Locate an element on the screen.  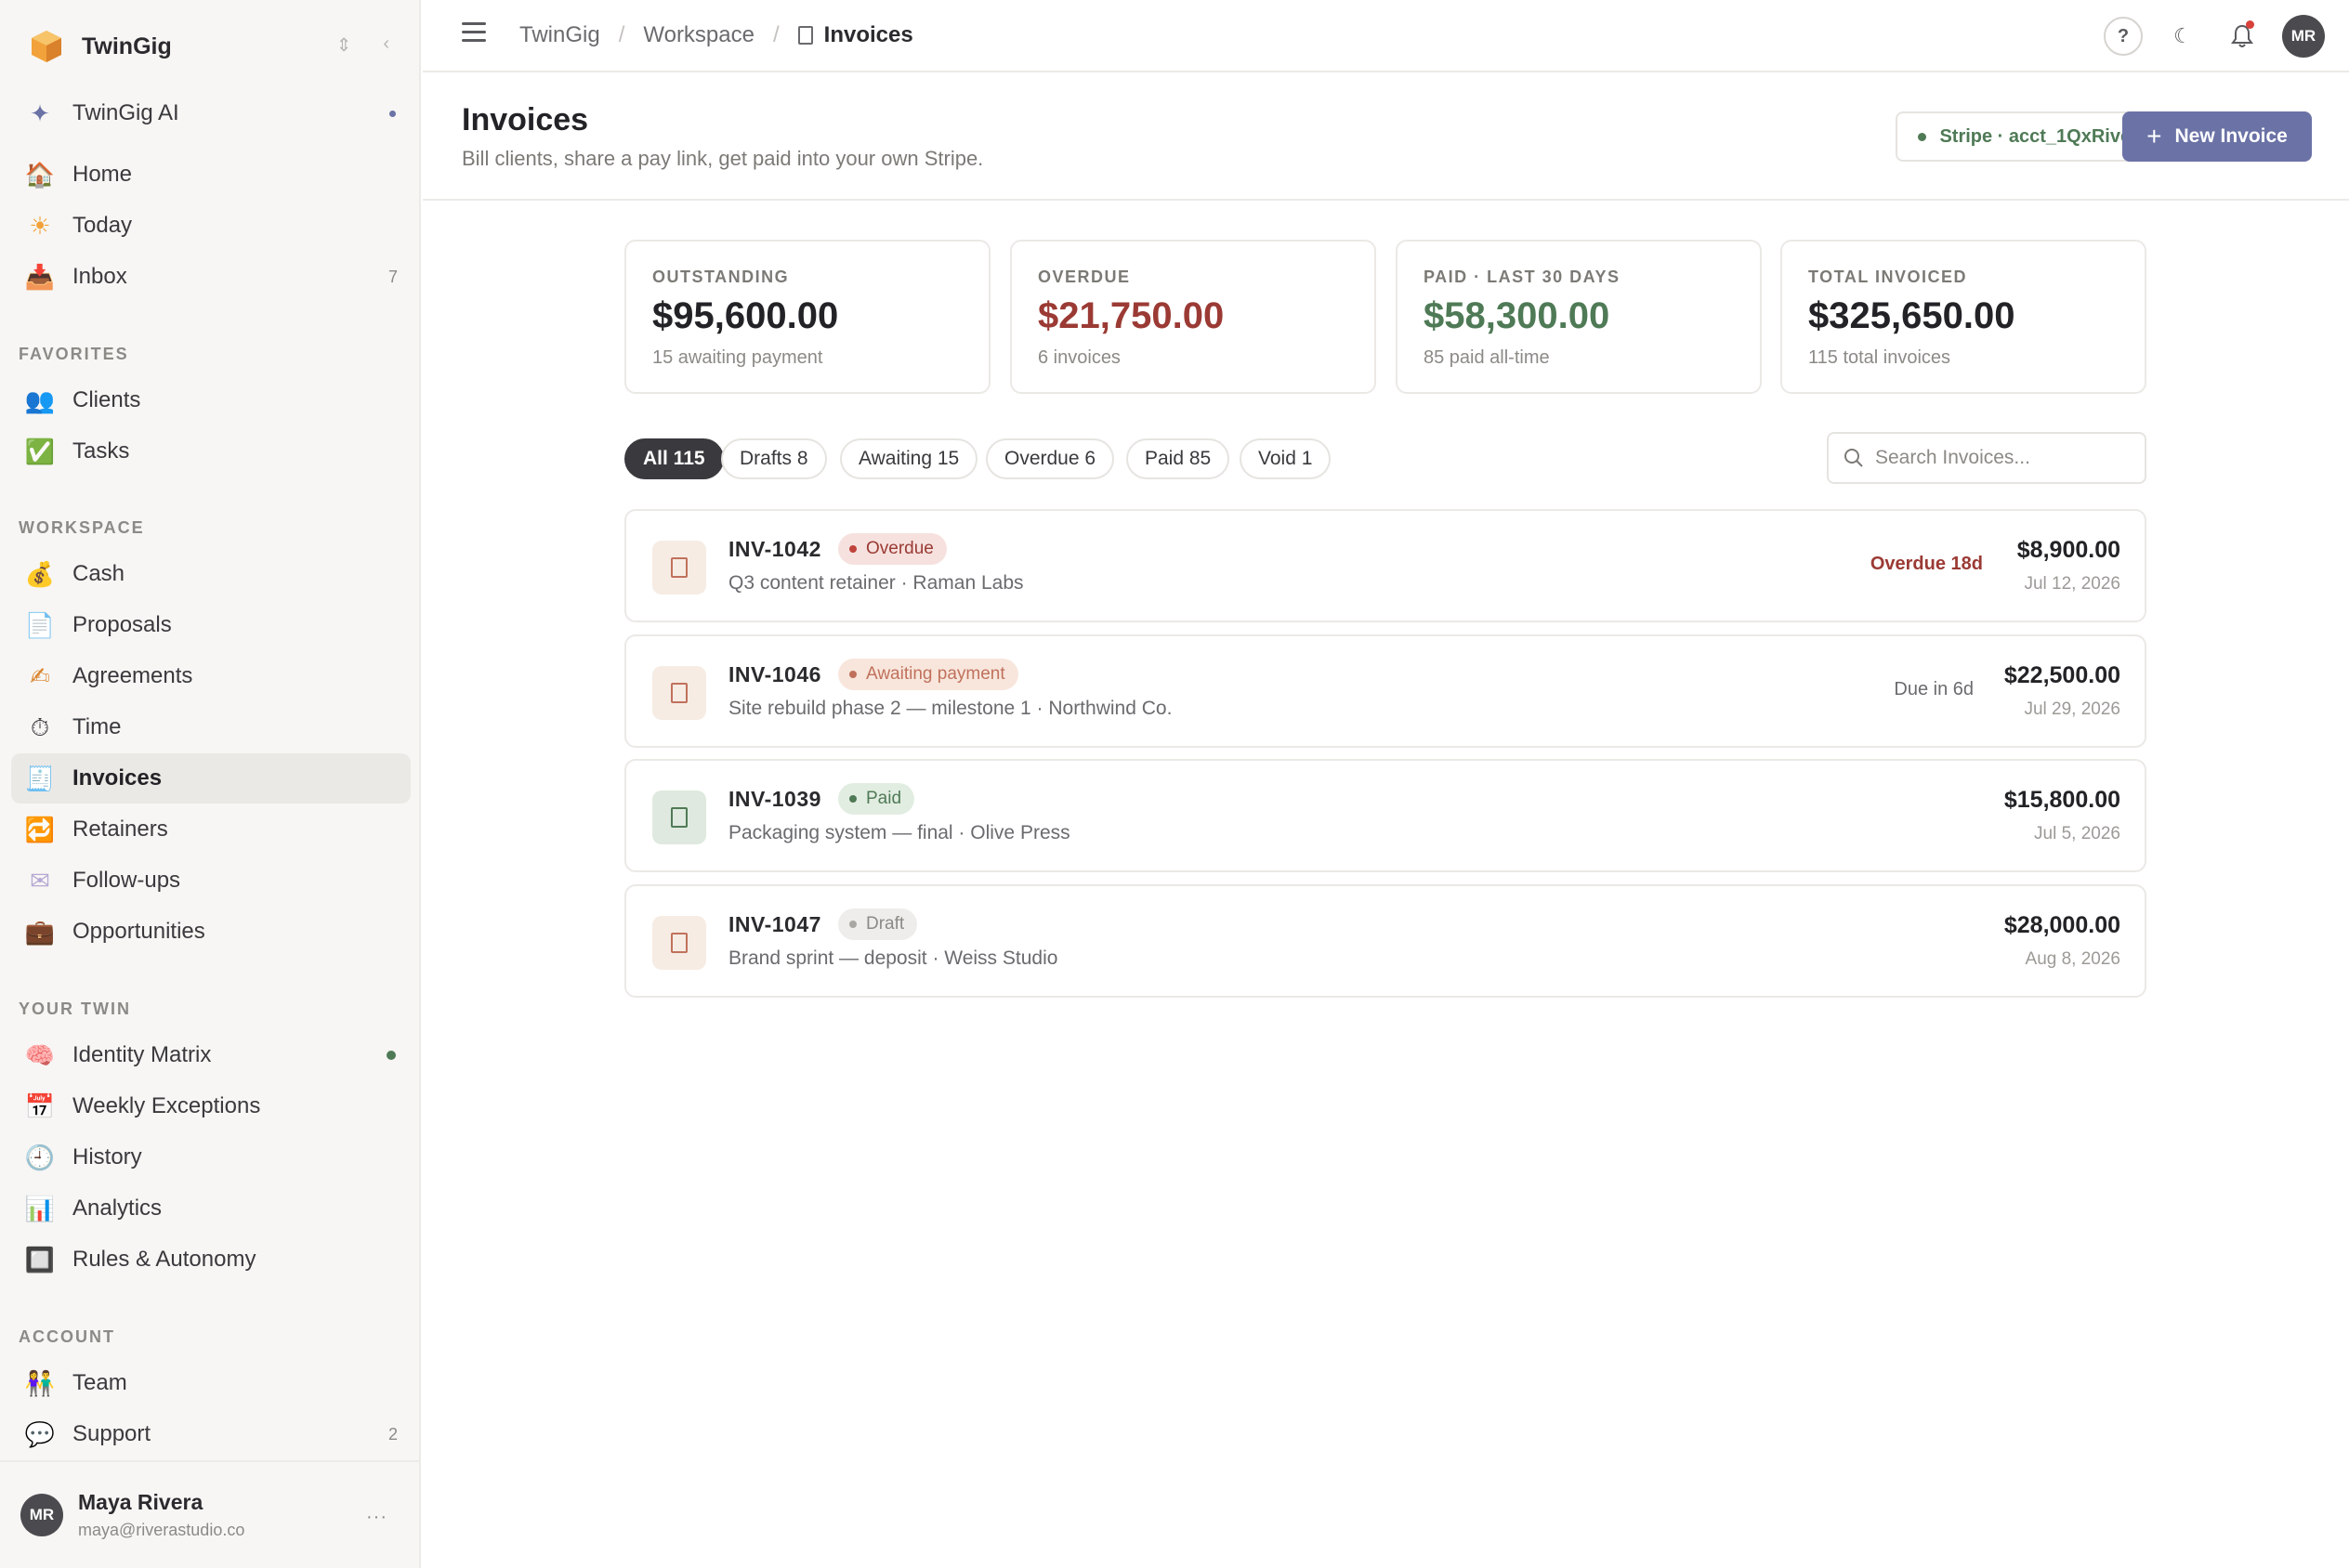
bell-icon is located at coordinates (2242, 36).